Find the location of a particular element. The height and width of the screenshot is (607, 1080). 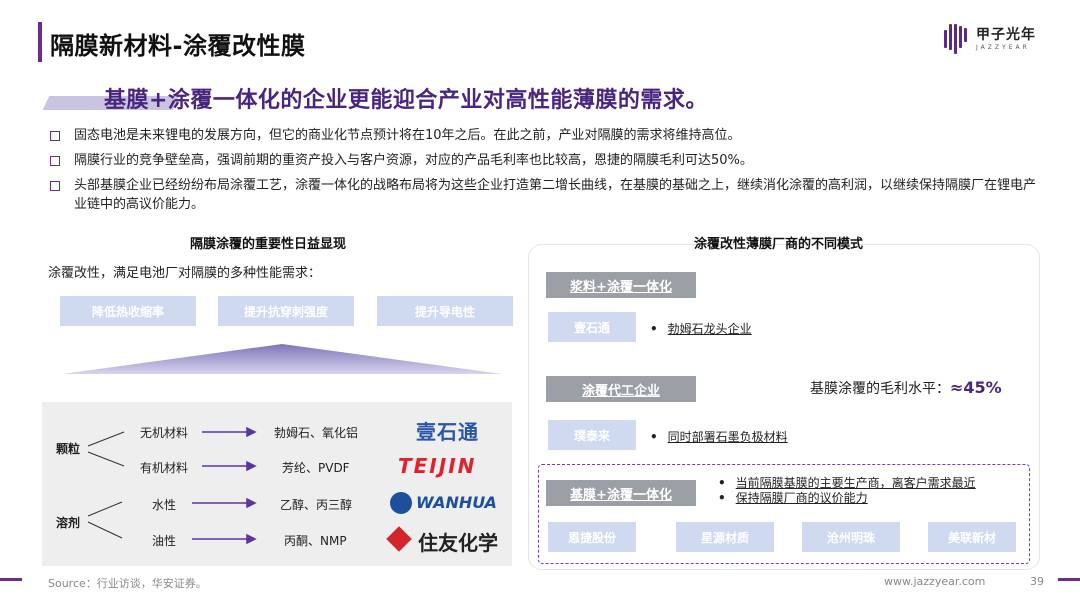

wanhua-globe-icon is located at coordinates (401, 503).